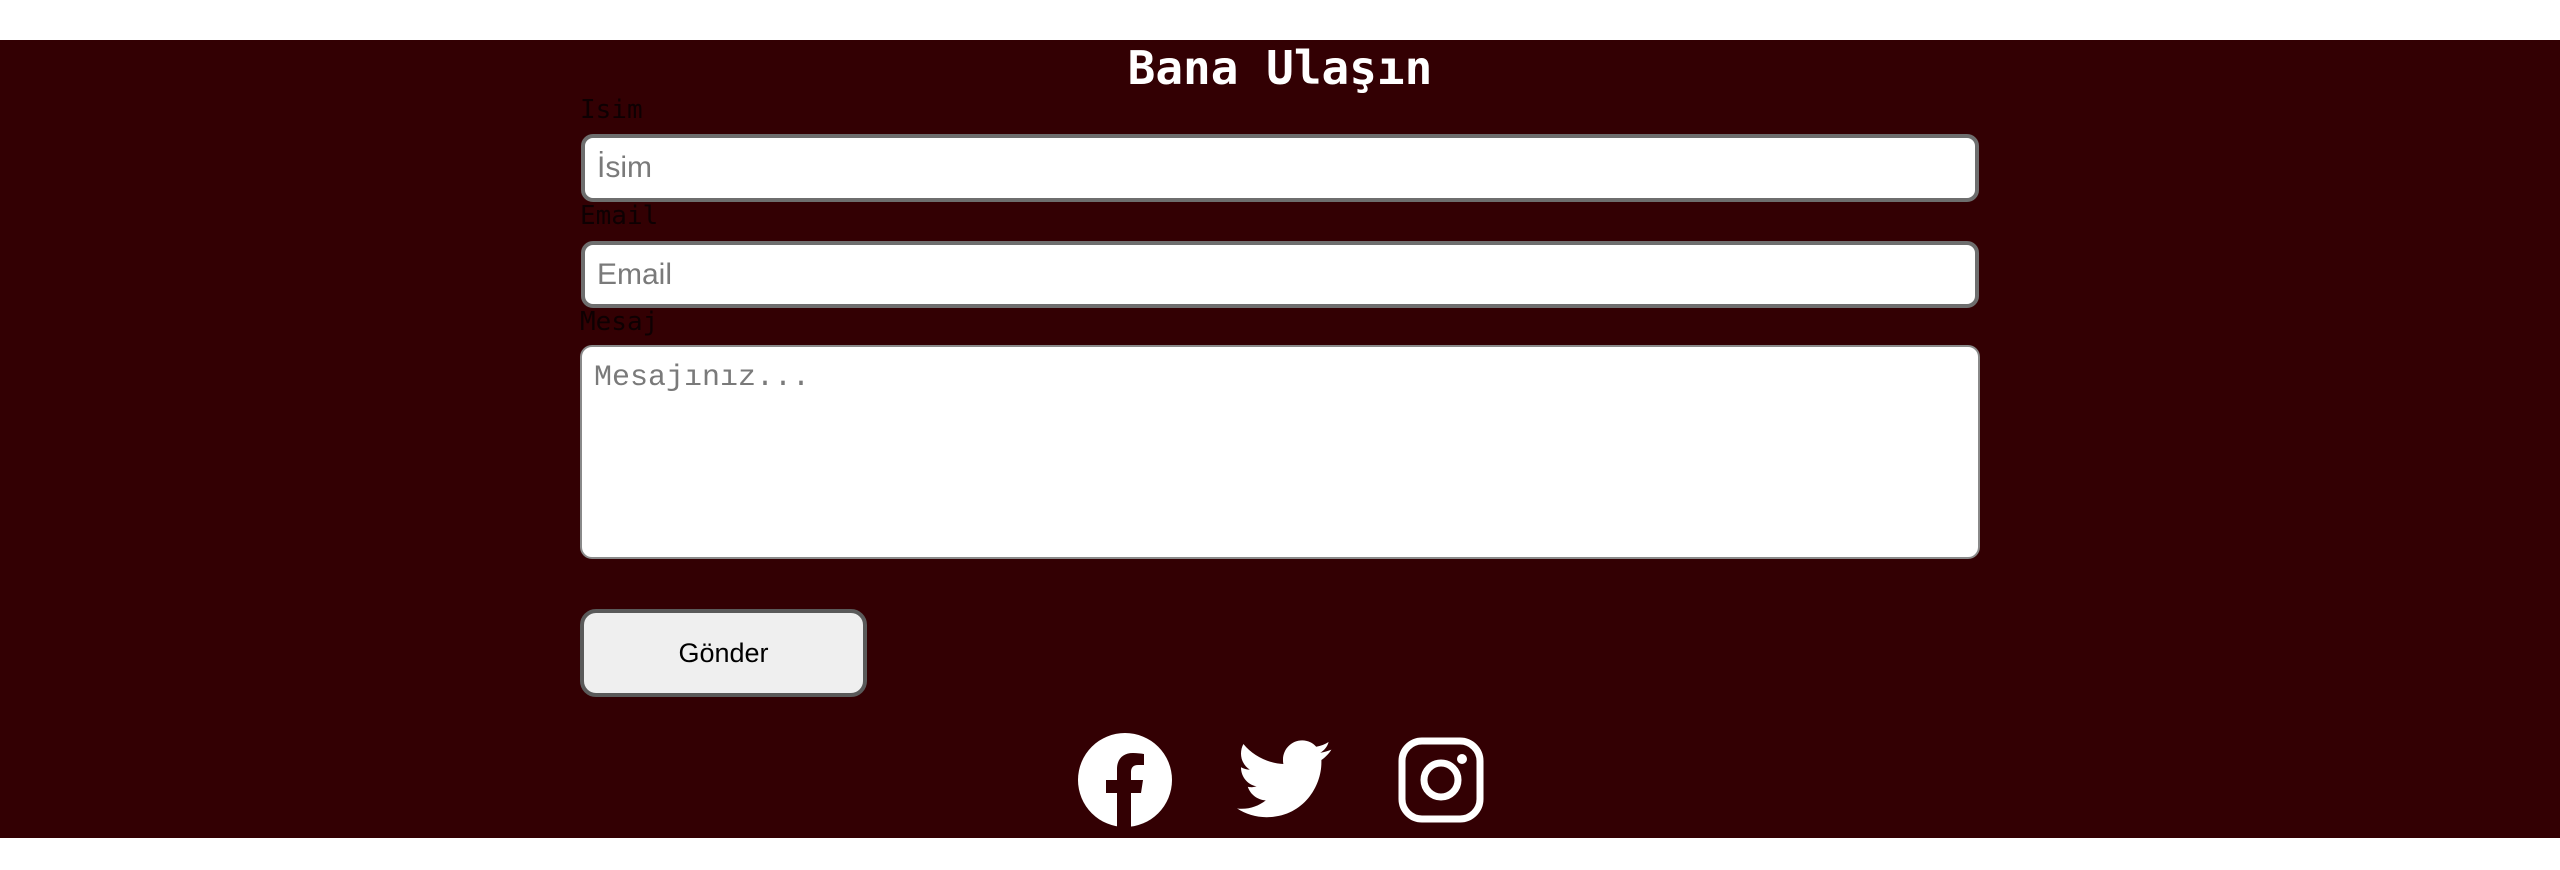 This screenshot has width=2560, height=870. I want to click on twitter-icon, so click(1284, 779).